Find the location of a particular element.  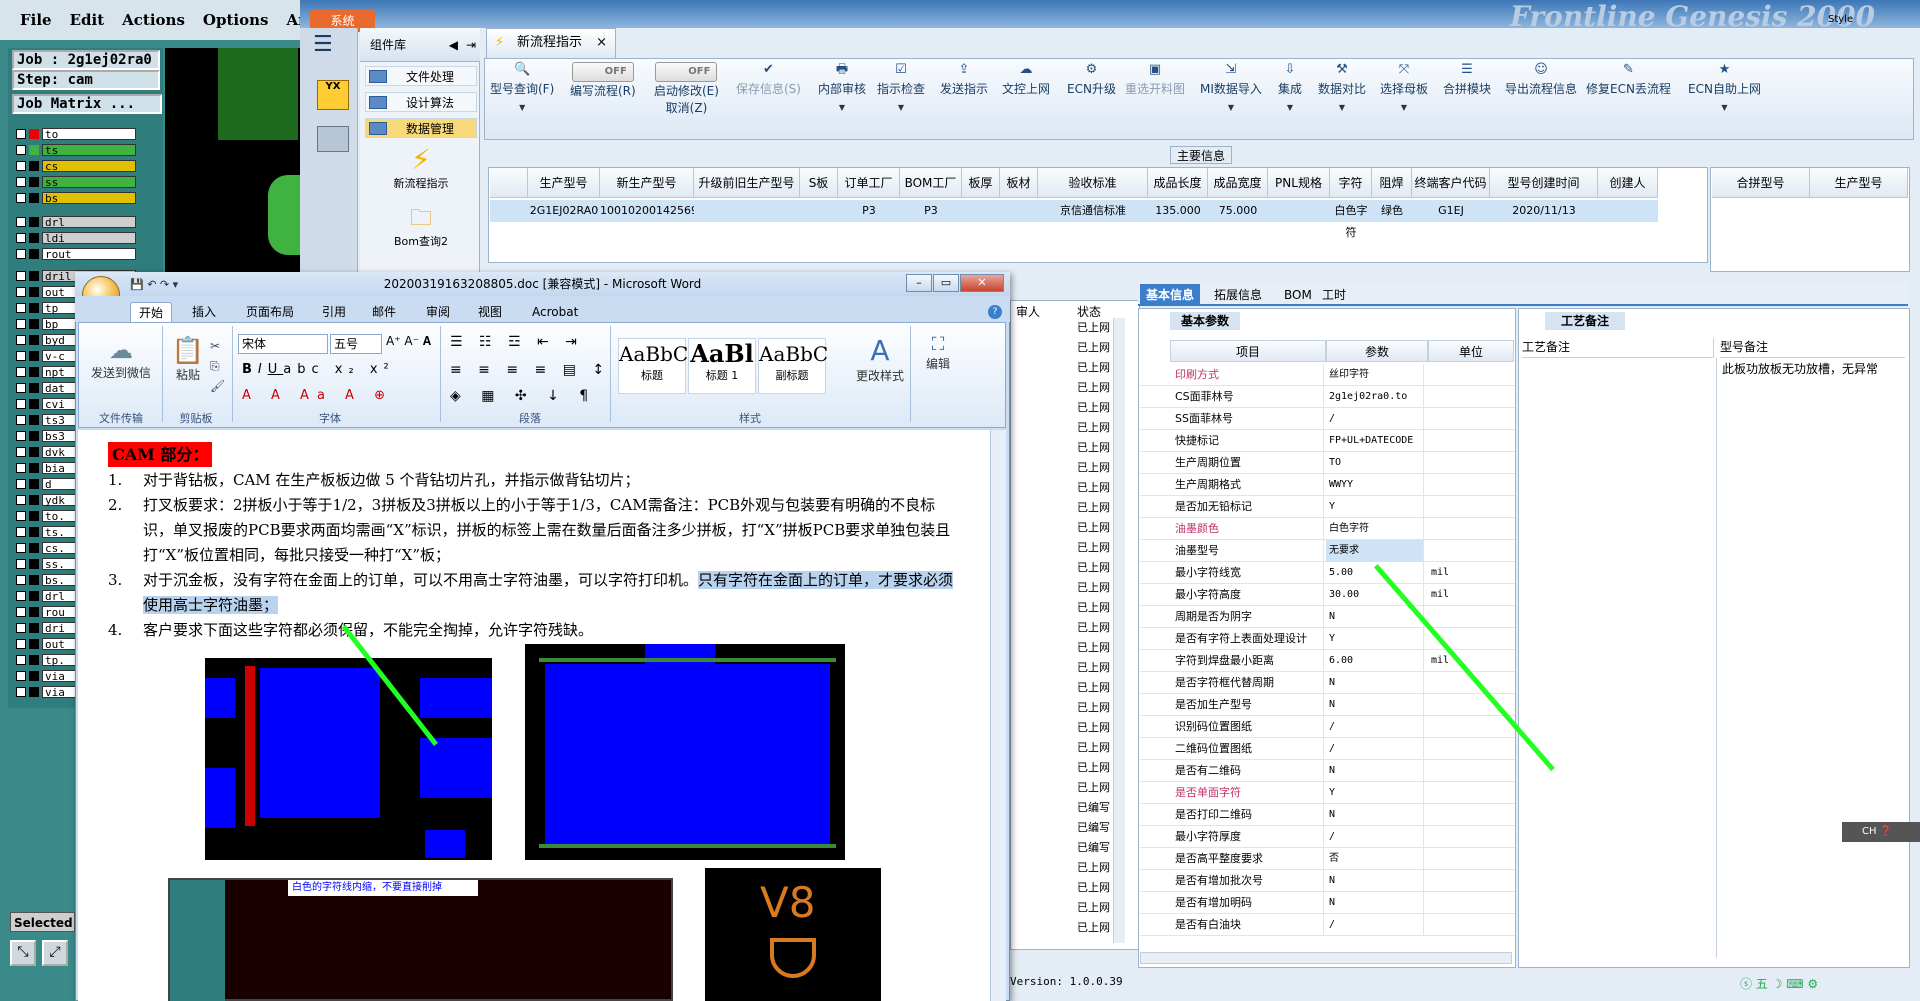

grid-cell: 10010200142569 is located at coordinates (649, 211).